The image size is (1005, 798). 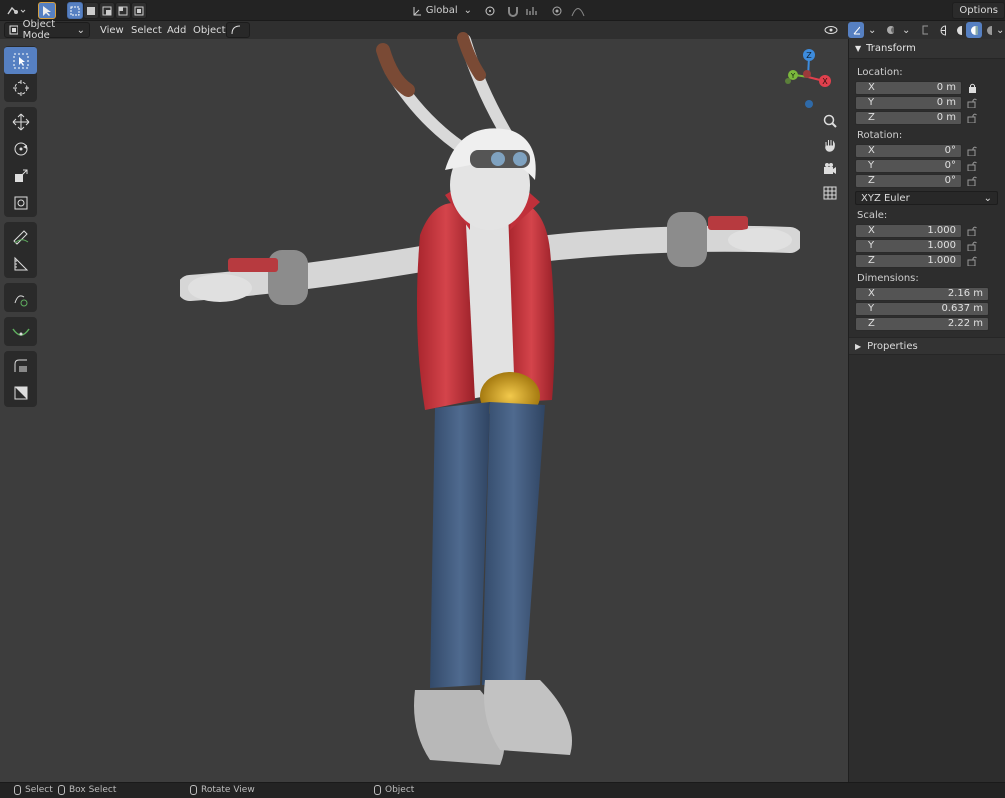 What do you see at coordinates (972, 88) in the screenshot?
I see `lock-icon` at bounding box center [972, 88].